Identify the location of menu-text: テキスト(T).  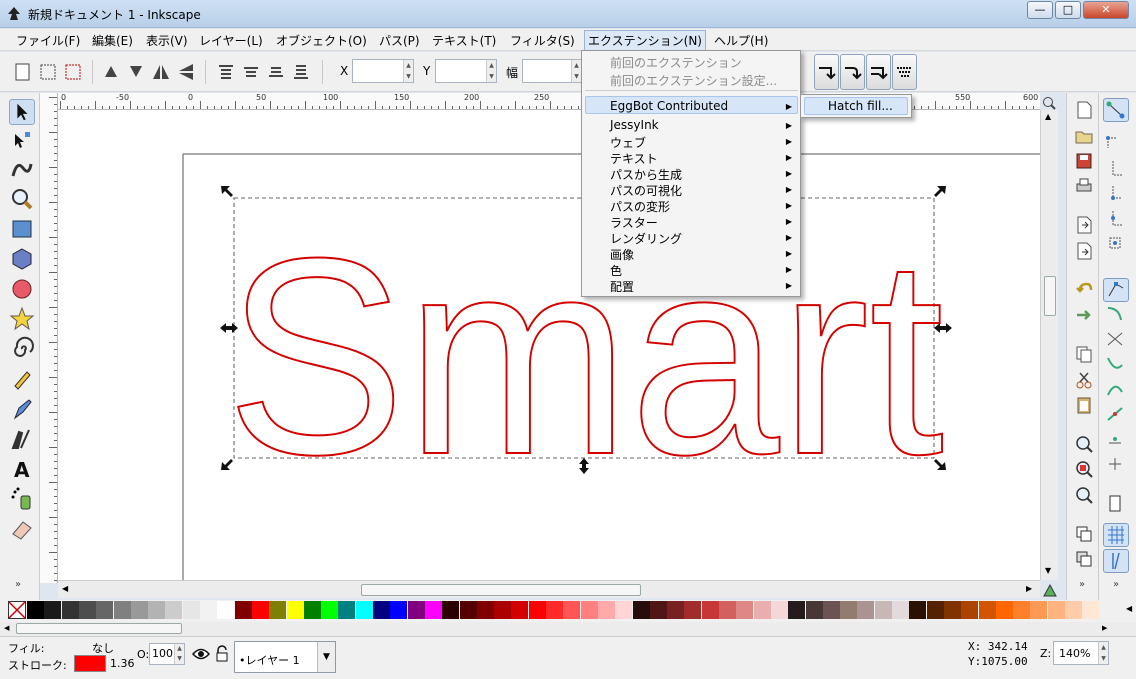
(464, 40).